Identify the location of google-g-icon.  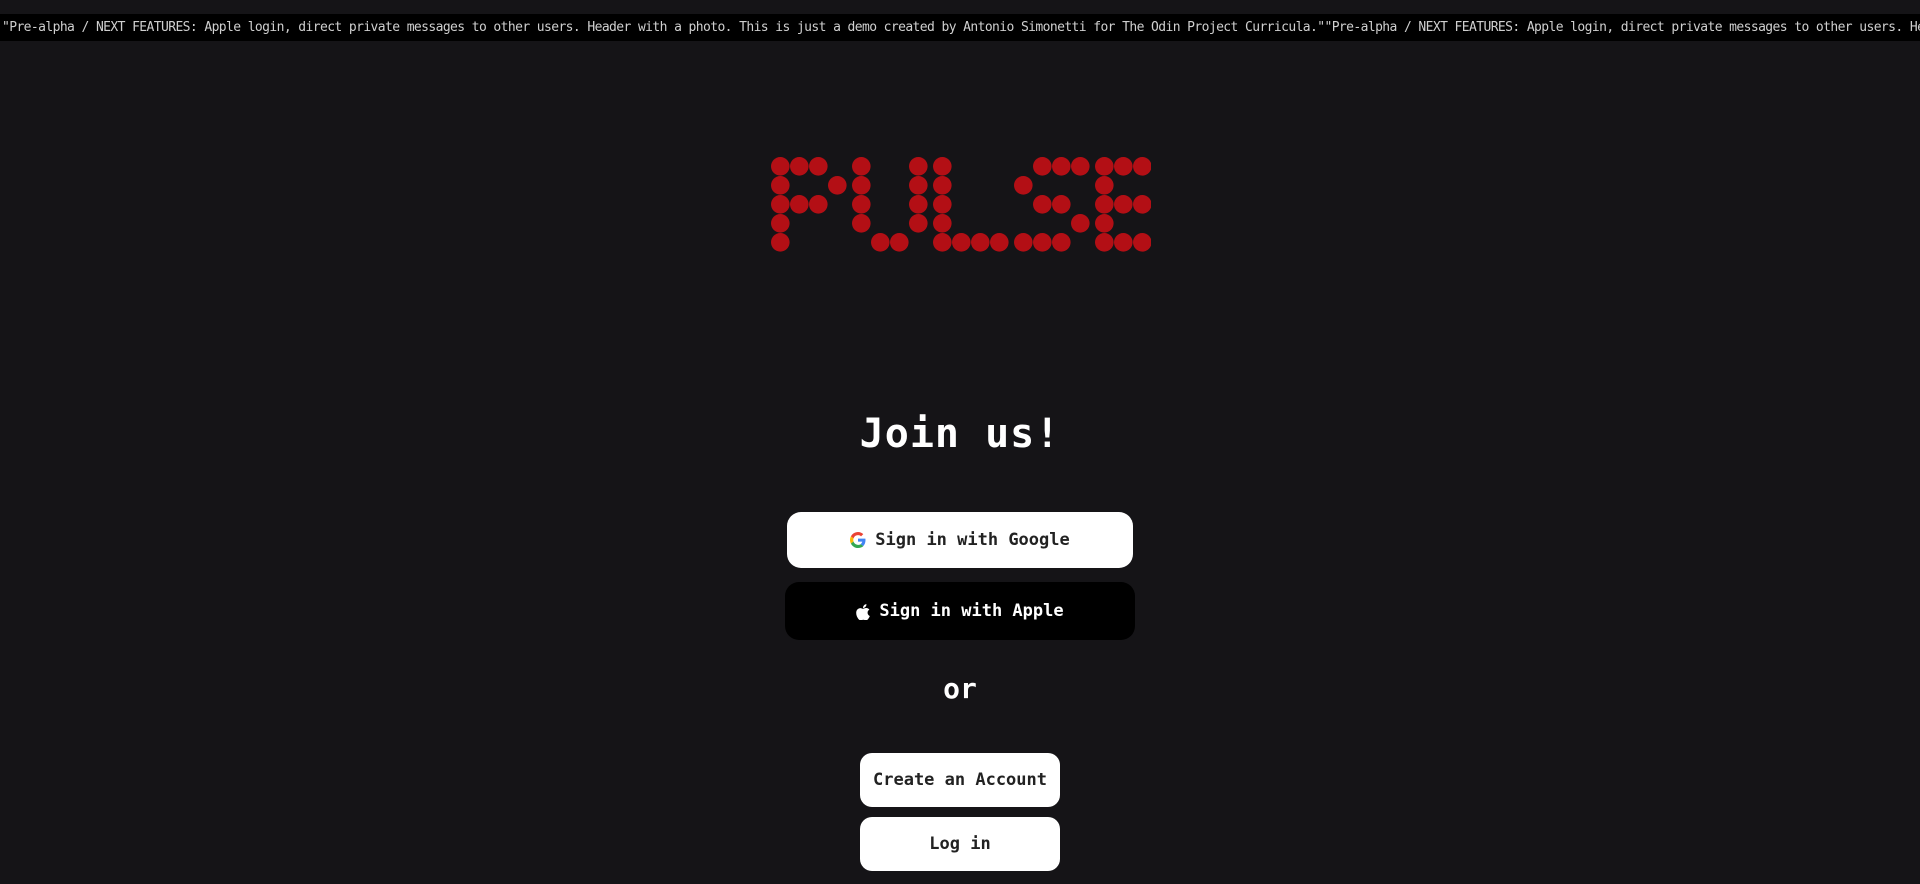
(858, 540).